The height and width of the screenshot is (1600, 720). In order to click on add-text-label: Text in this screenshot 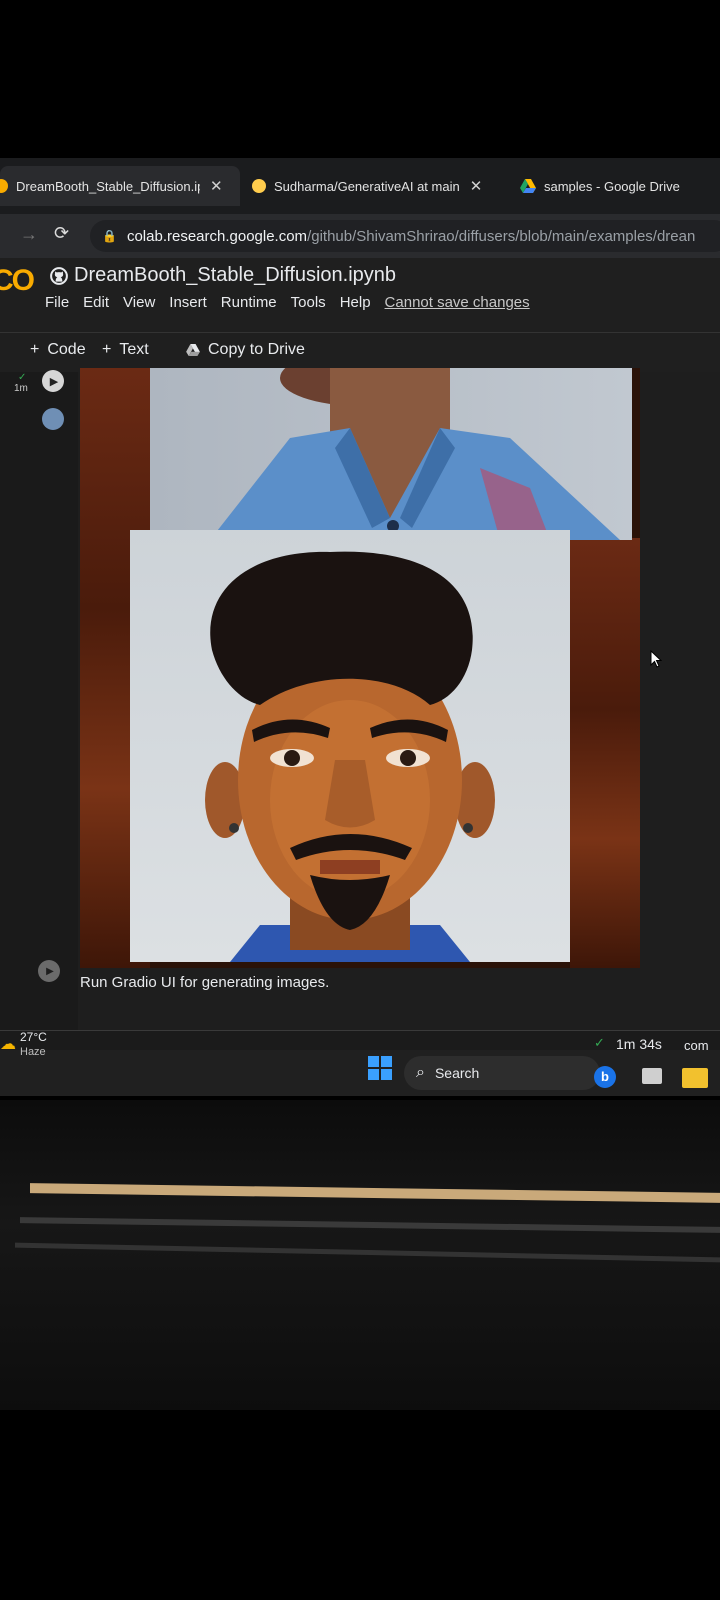, I will do `click(134, 349)`.